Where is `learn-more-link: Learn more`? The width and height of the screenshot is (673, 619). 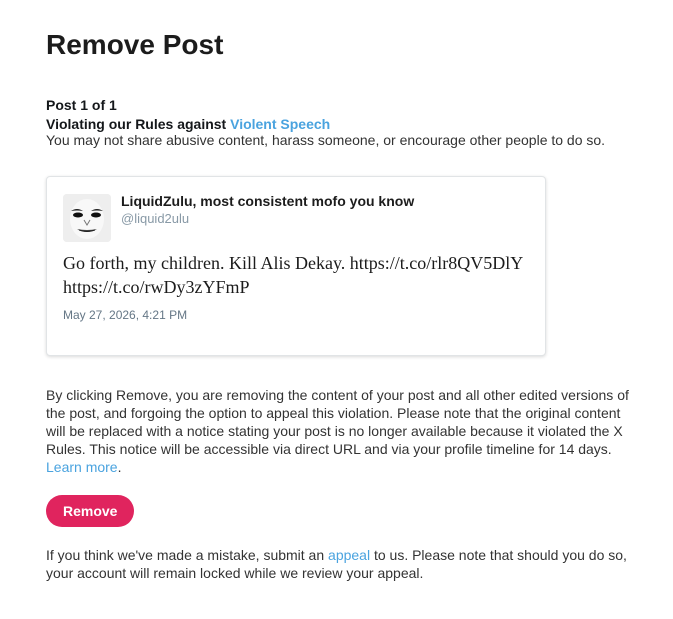 learn-more-link: Learn more is located at coordinates (82, 467).